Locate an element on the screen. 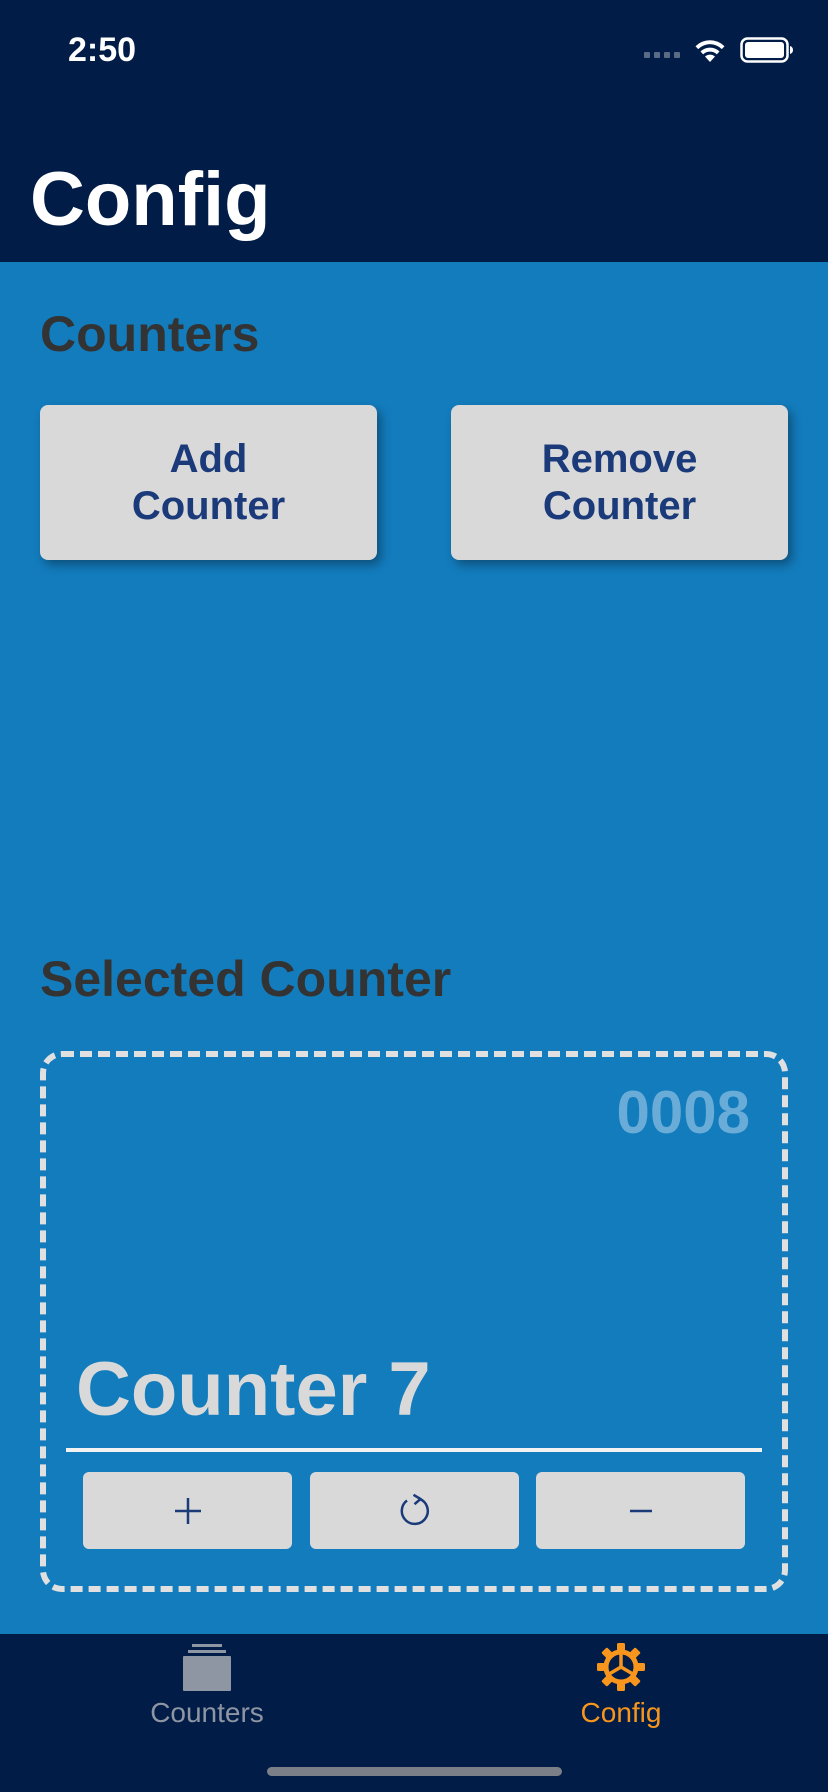 The image size is (828, 1792). tab-bar: Counters Config is located at coordinates (414, 1713).